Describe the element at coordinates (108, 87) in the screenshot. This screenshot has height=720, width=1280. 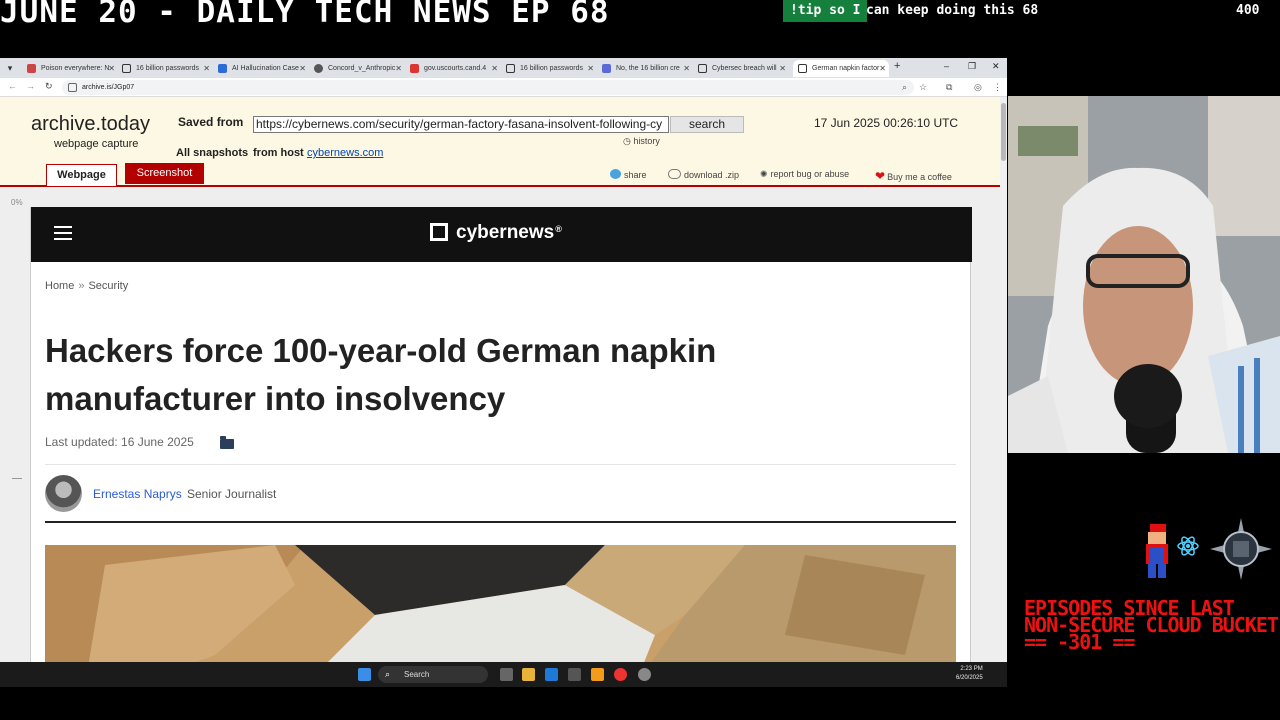
I see `url-text: archive.is/JGp07` at that location.